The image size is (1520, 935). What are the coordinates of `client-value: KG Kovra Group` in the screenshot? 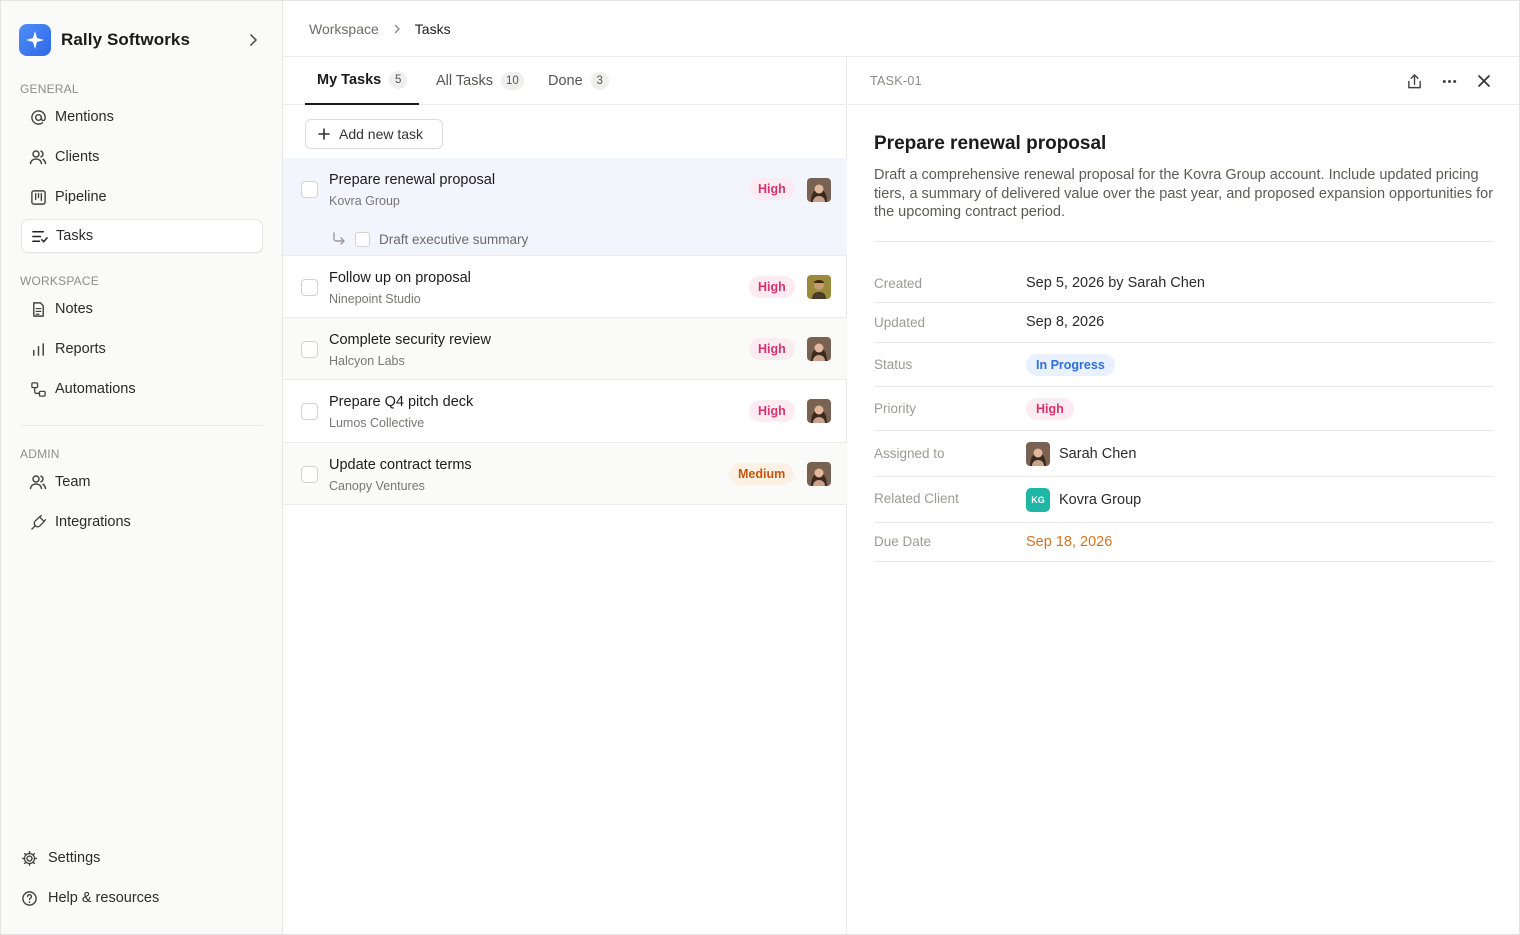 It's located at (1083, 500).